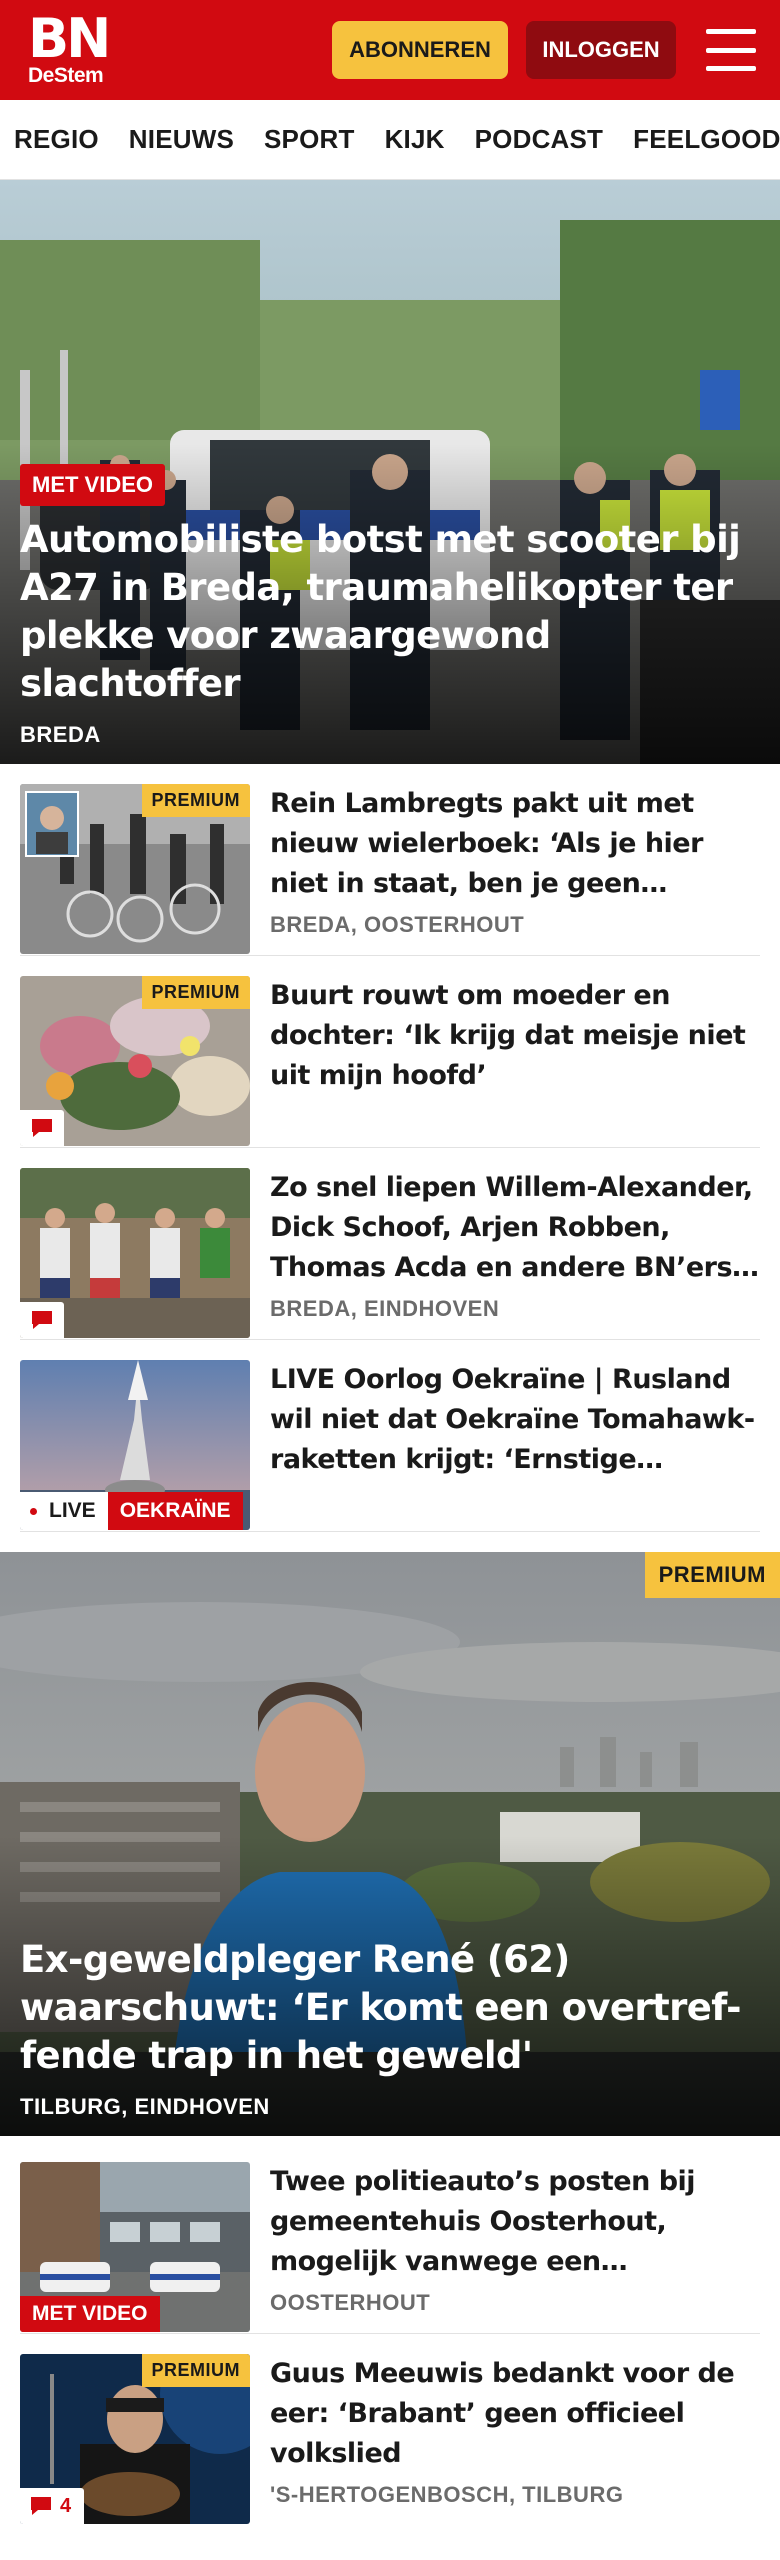  Describe the element at coordinates (66, 2505) in the screenshot. I see `comment-count: 4` at that location.